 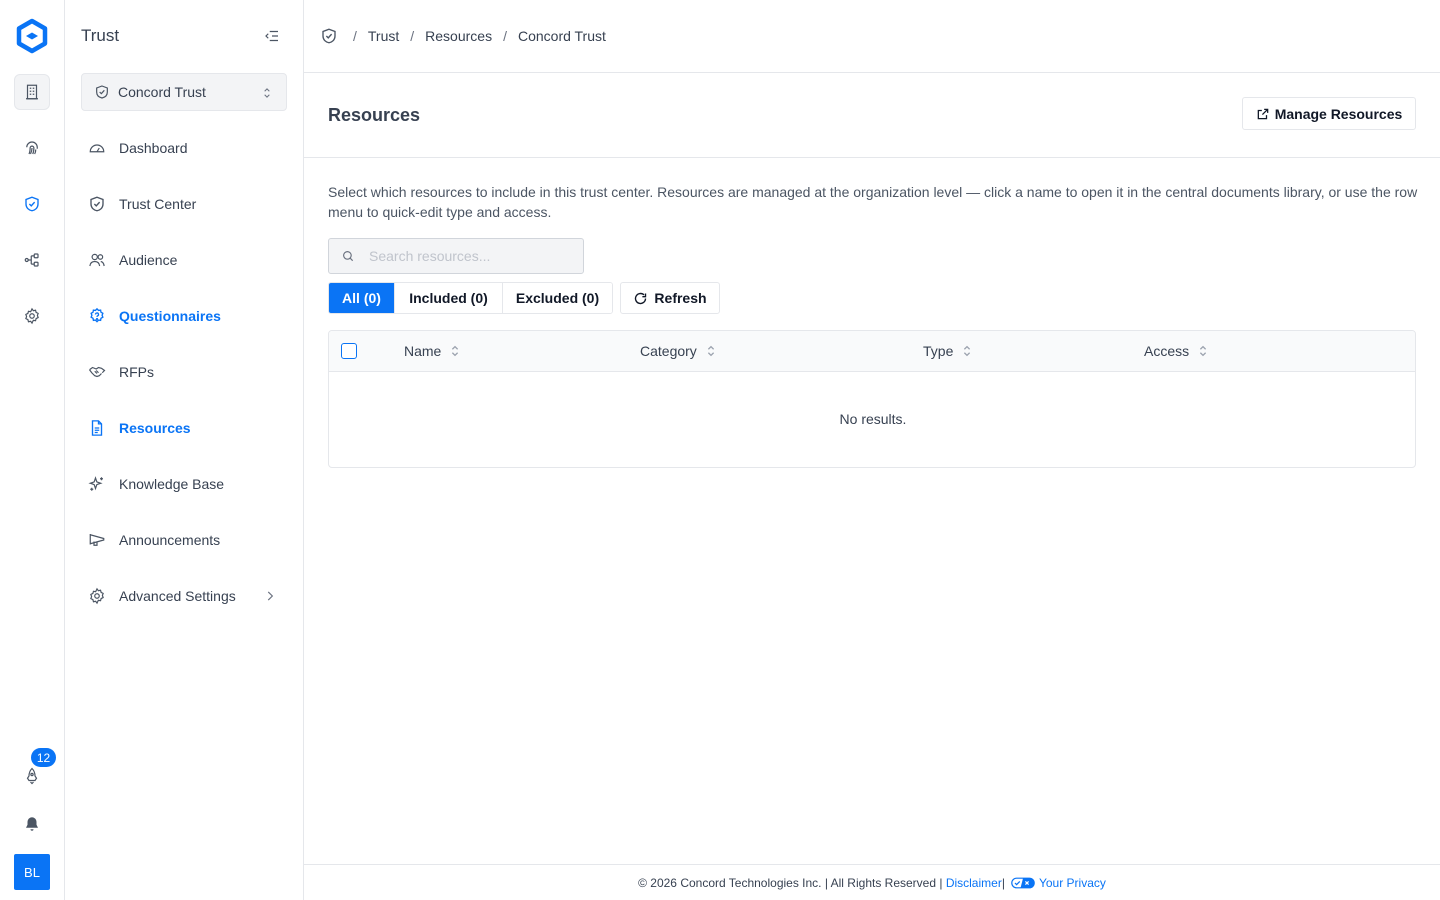 I want to click on users-icon, so click(x=97, y=260).